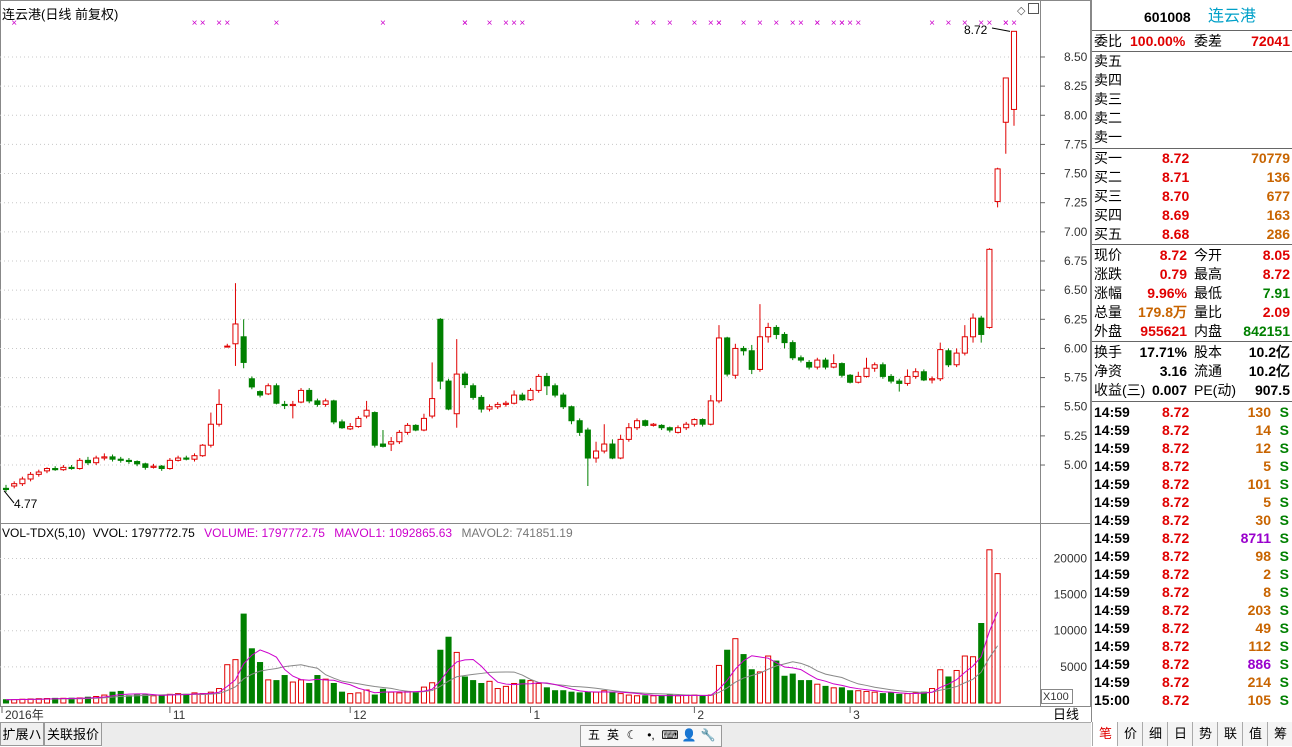  Describe the element at coordinates (689, 735) in the screenshot. I see `user-icon: 👤` at that location.